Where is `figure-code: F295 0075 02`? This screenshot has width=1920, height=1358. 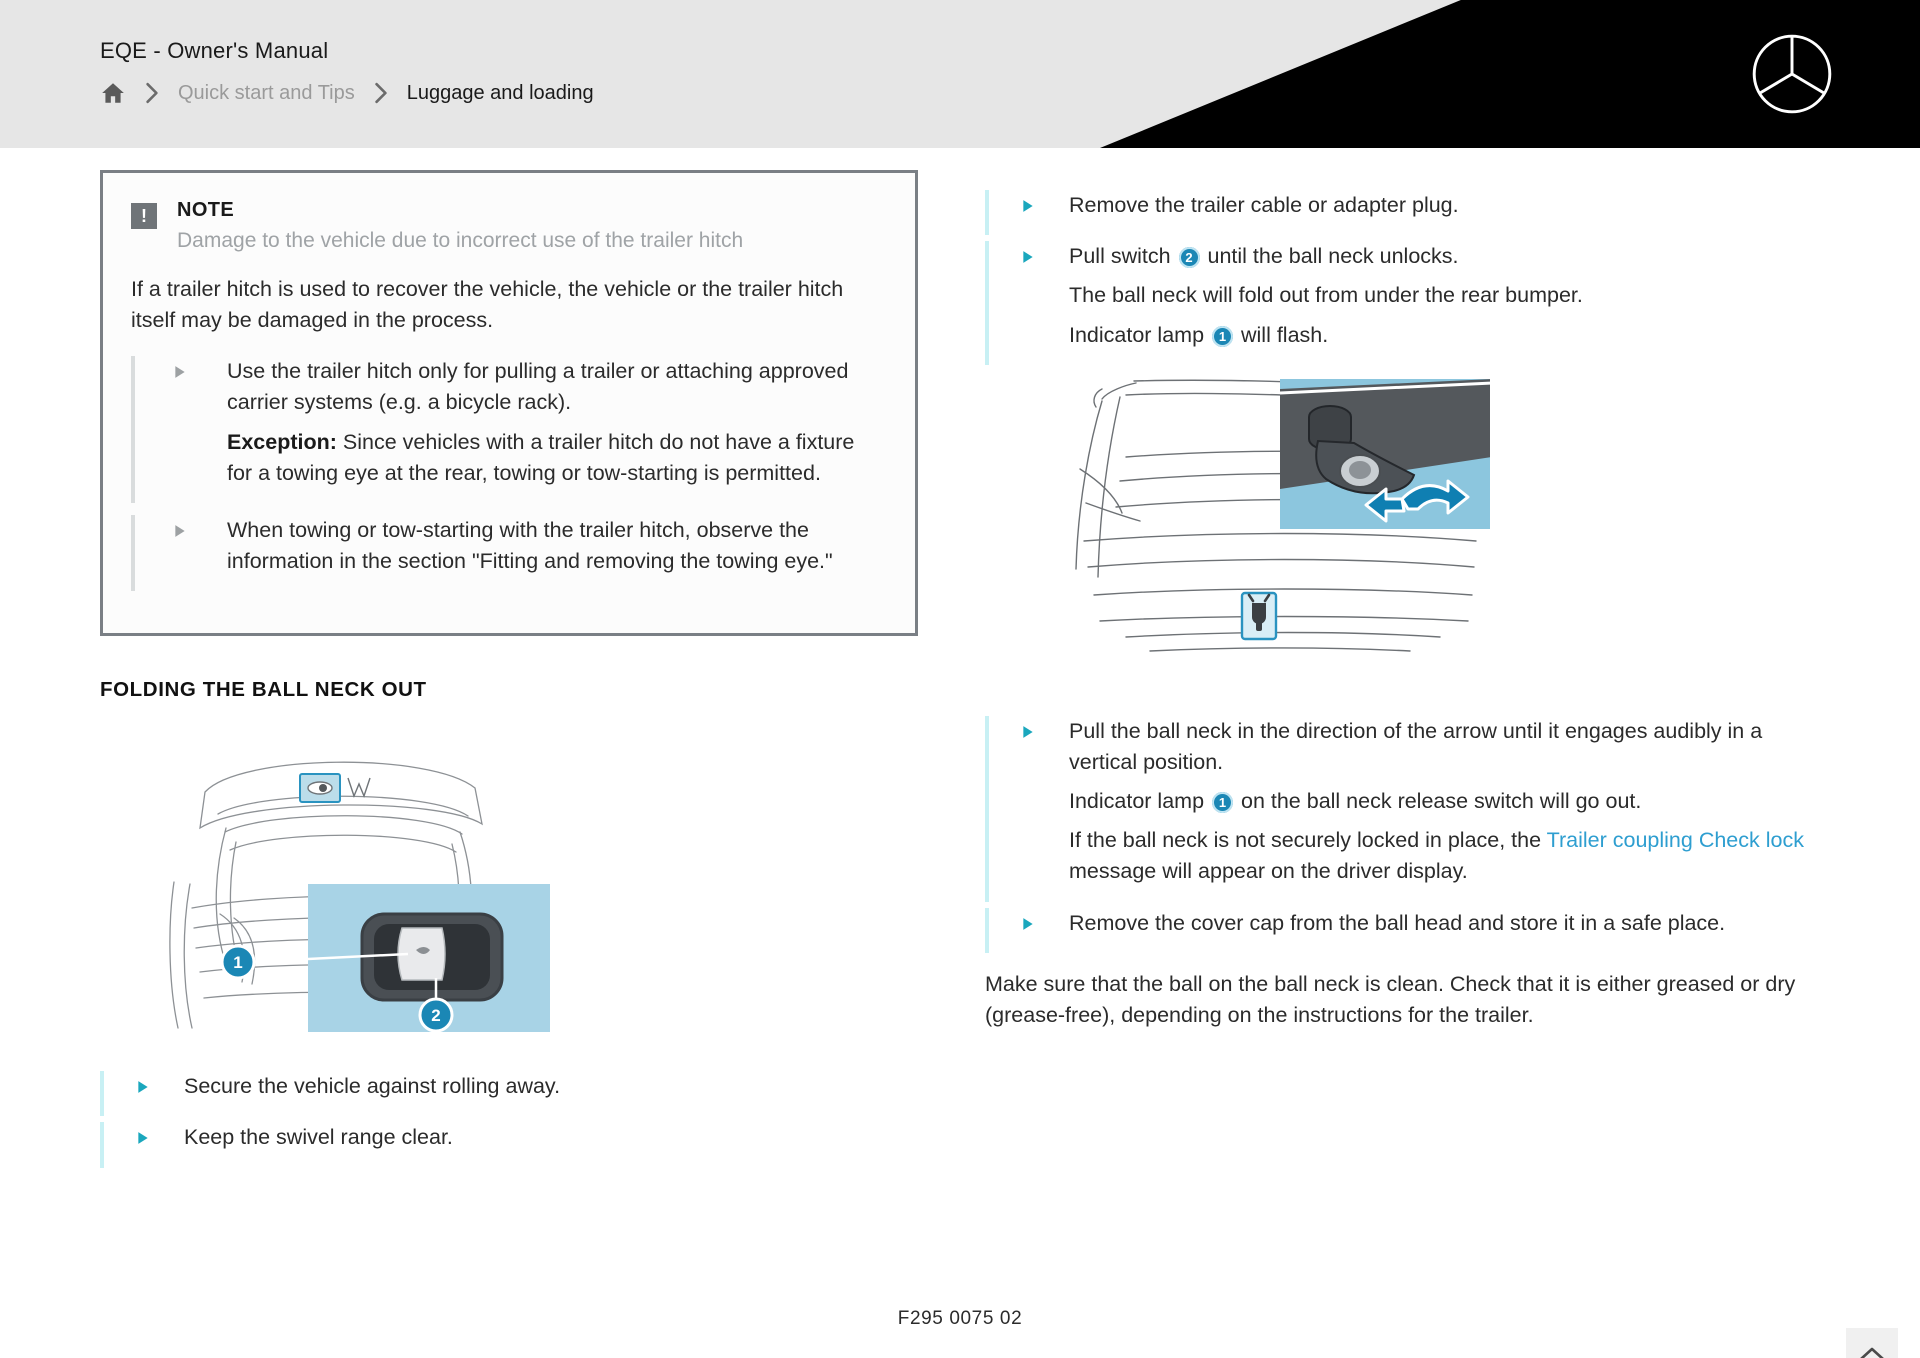
figure-code: F295 0075 02 is located at coordinates (960, 1318).